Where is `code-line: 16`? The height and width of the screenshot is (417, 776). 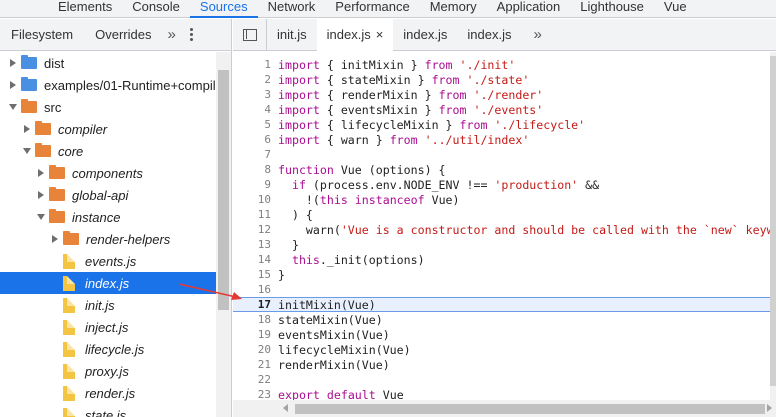 code-line: 16 is located at coordinates (504, 289).